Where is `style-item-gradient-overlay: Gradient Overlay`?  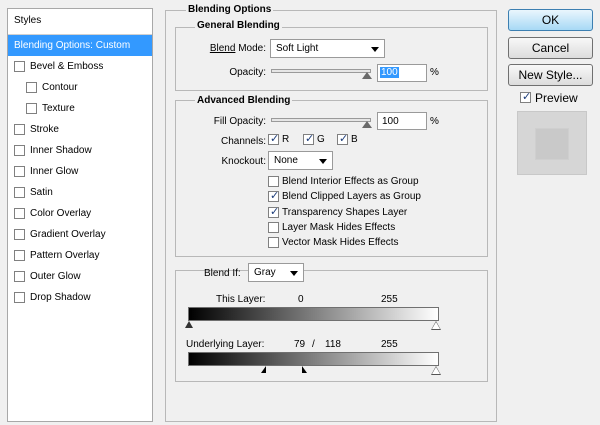
style-item-gradient-overlay: Gradient Overlay is located at coordinates (80, 234).